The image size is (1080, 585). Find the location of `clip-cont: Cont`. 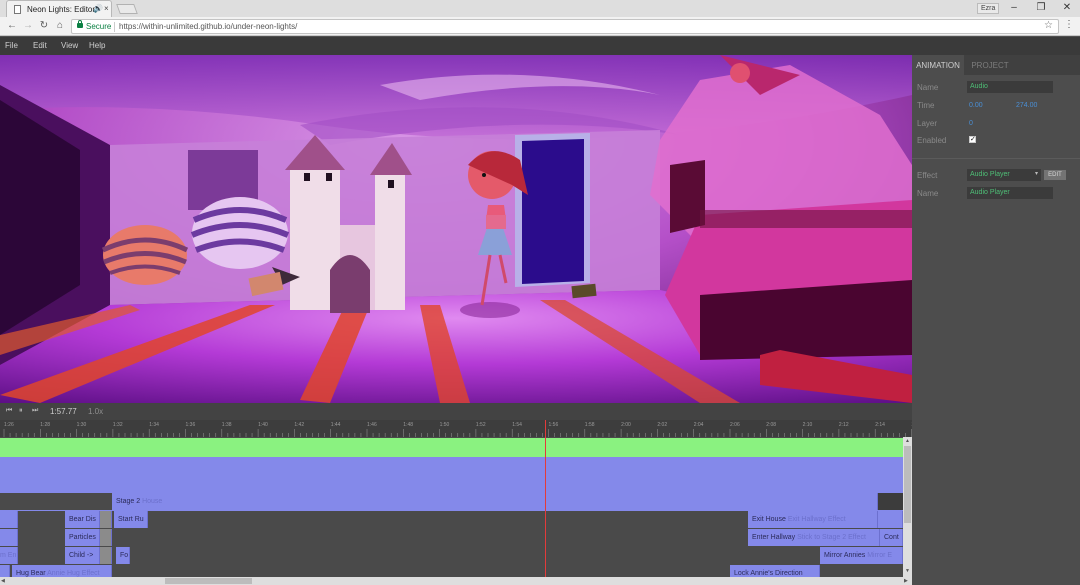

clip-cont: Cont is located at coordinates (891, 537).